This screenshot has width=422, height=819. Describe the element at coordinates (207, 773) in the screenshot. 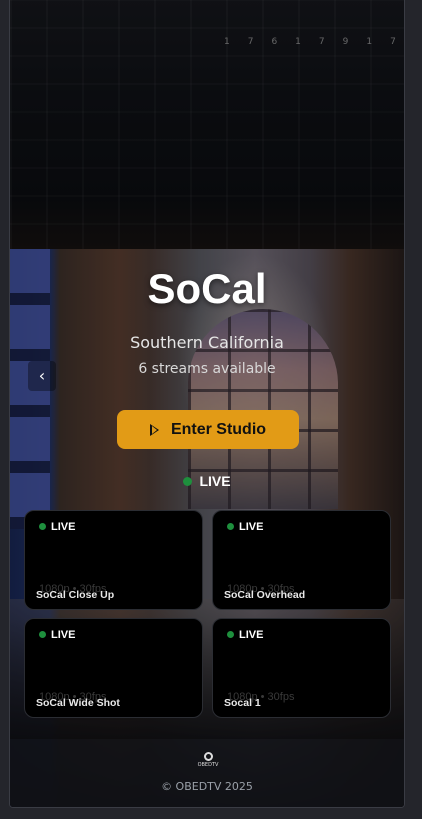

I see `footer: OBEDTV © OBEDTV 2025` at that location.